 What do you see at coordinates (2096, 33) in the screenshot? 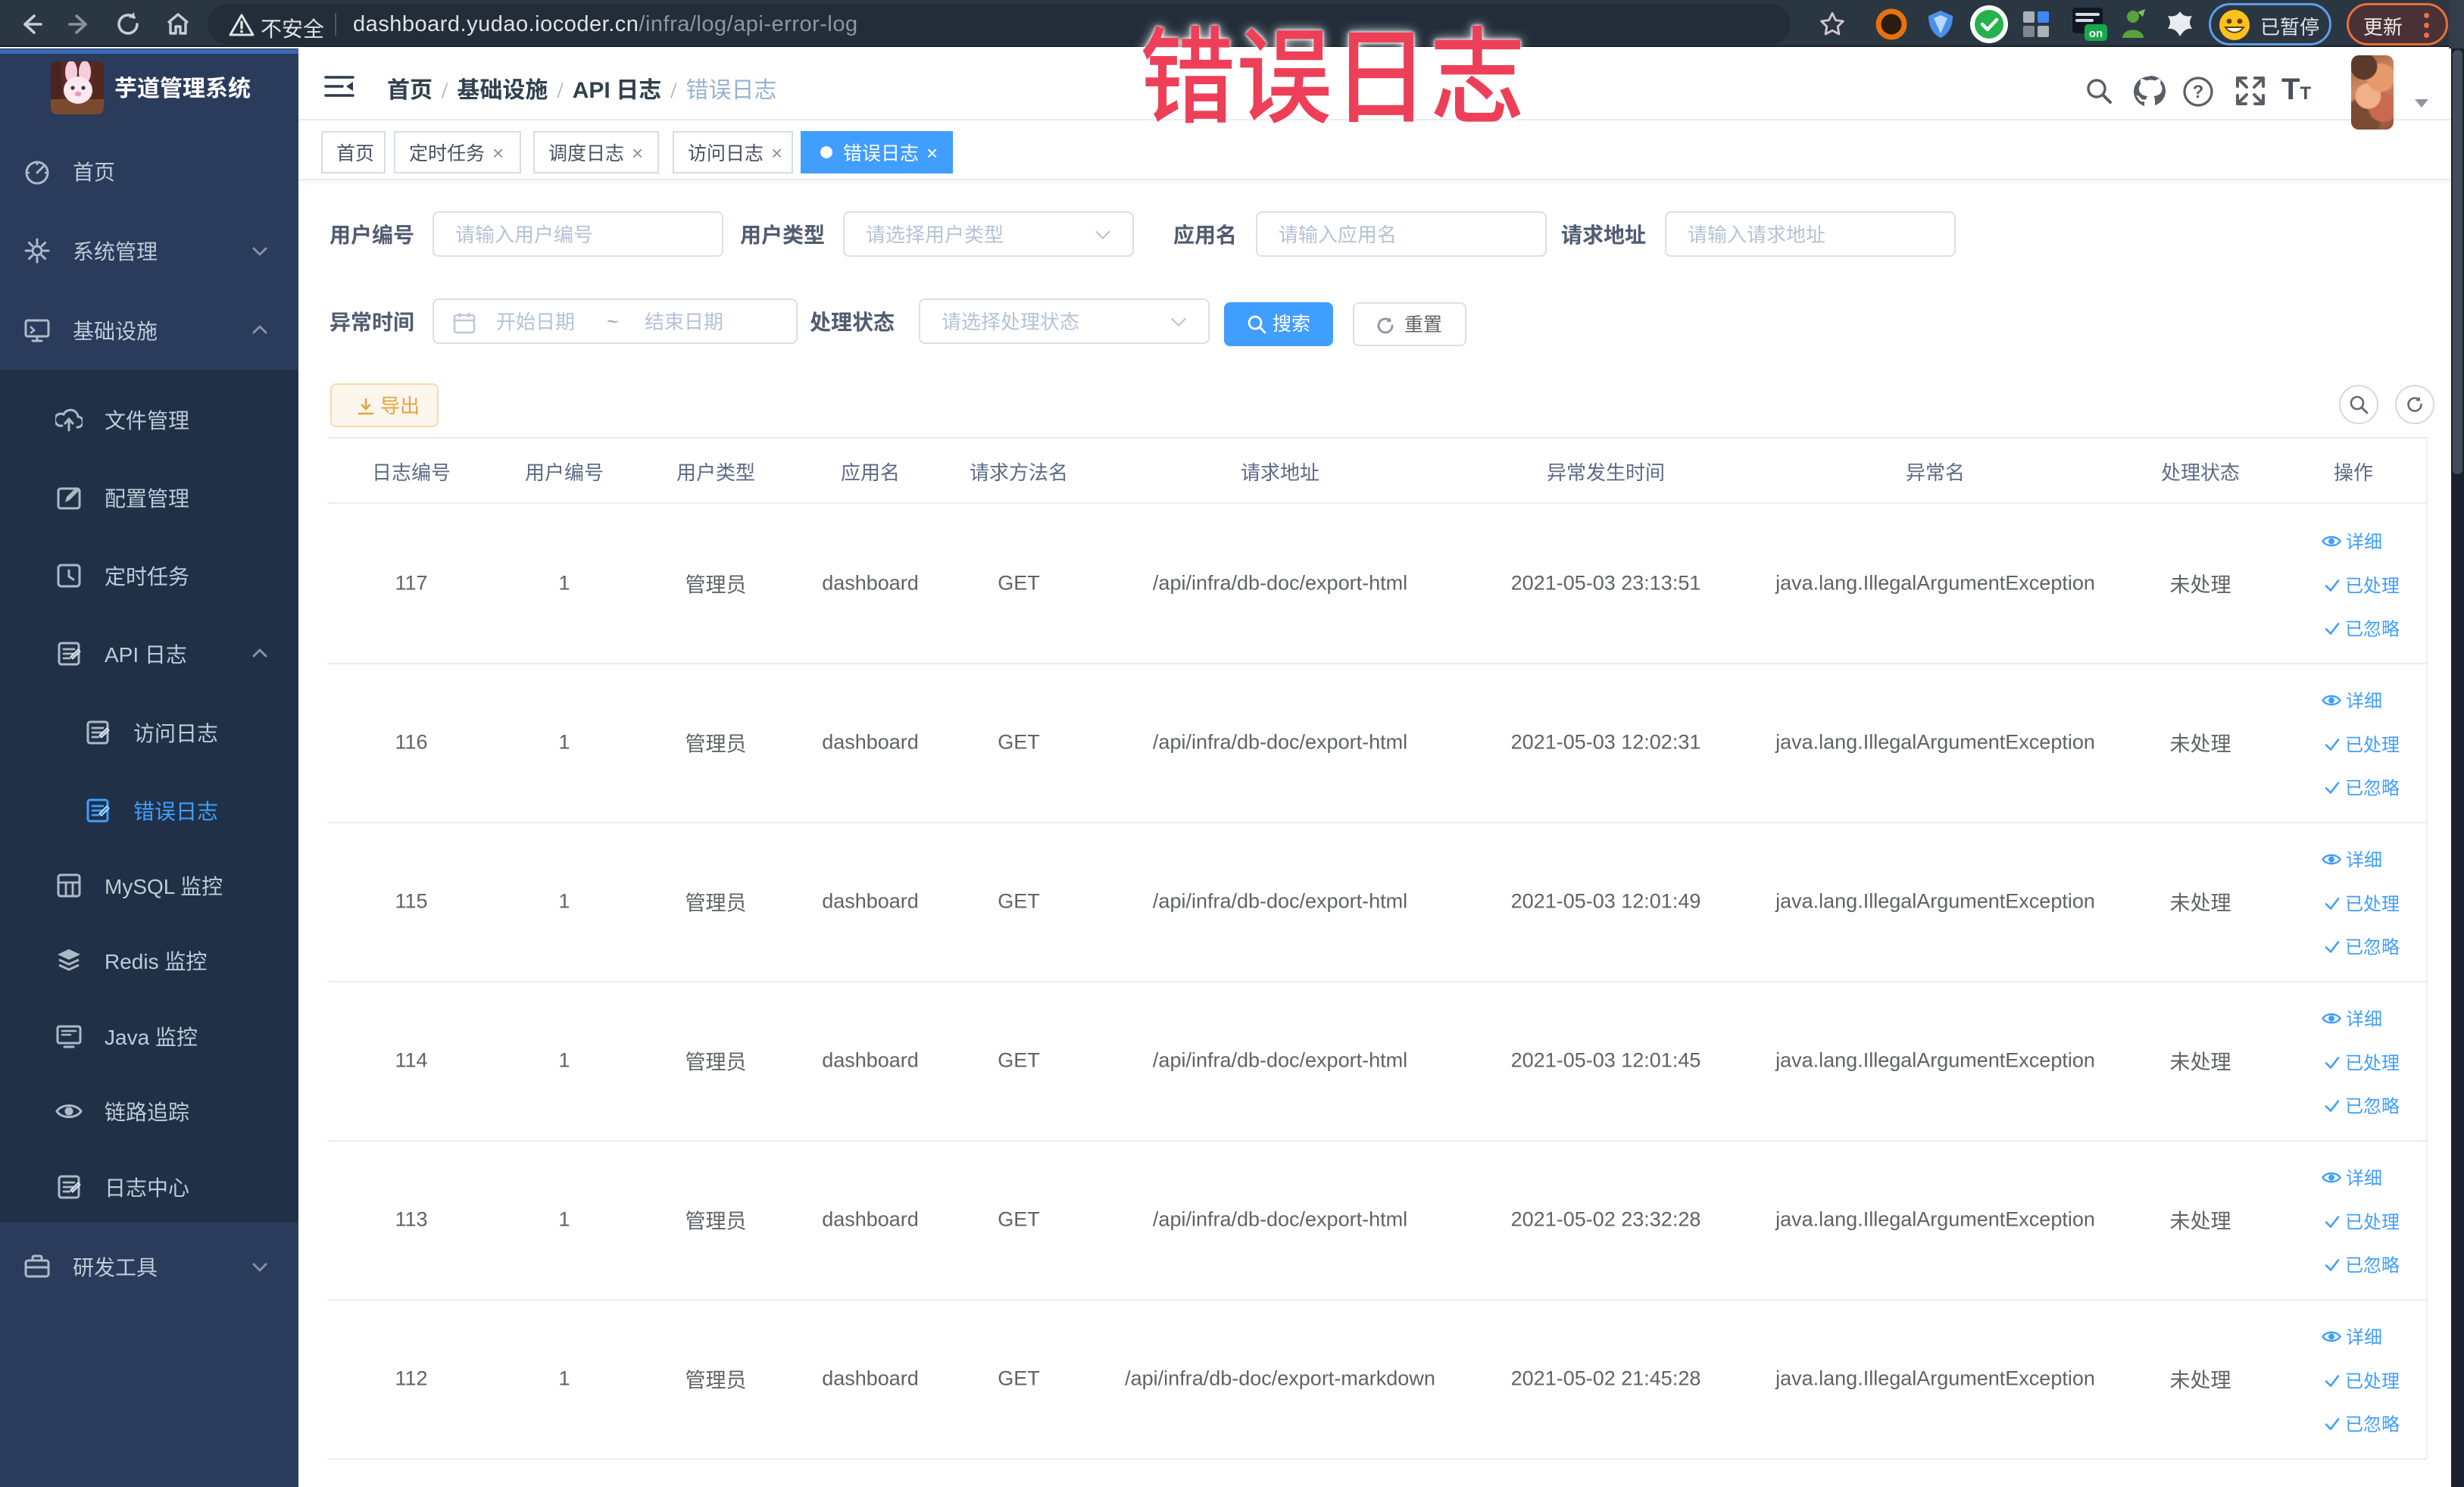
I see `svg-text: on` at bounding box center [2096, 33].